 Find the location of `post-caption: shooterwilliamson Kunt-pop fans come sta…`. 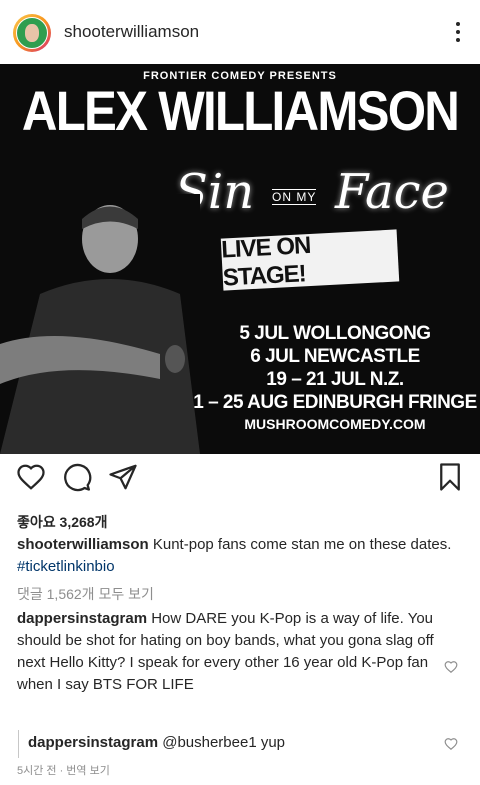

post-caption: shooterwilliamson Kunt-pop fans come sta… is located at coordinates (239, 556).